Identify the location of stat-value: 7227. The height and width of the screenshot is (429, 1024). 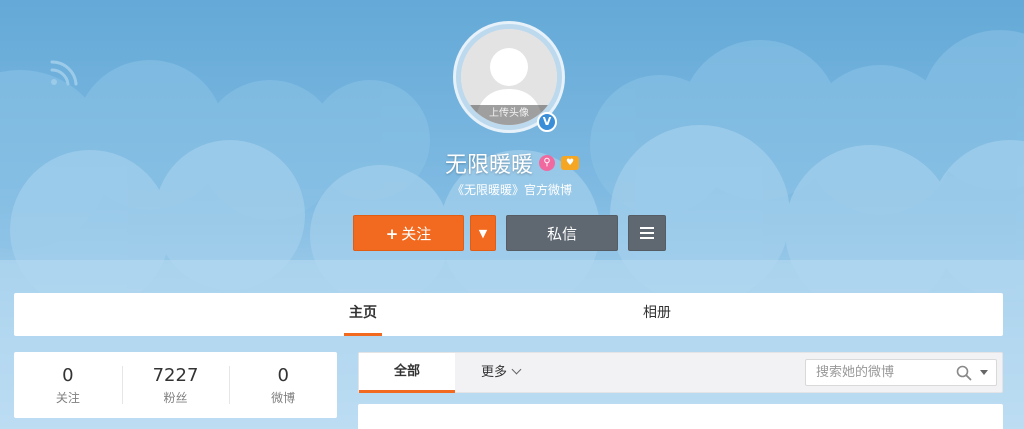
(175, 375).